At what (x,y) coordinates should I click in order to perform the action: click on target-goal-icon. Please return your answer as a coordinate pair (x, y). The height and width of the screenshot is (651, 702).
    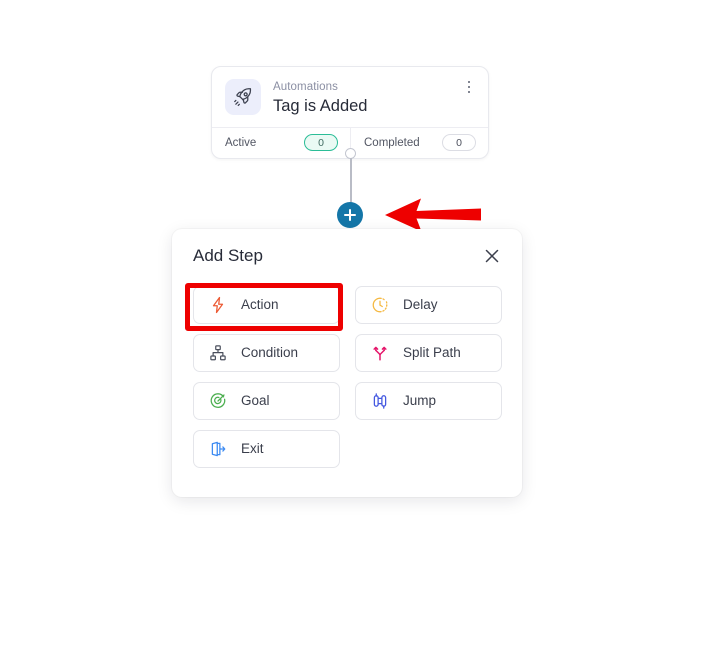
    Looking at the image, I should click on (218, 401).